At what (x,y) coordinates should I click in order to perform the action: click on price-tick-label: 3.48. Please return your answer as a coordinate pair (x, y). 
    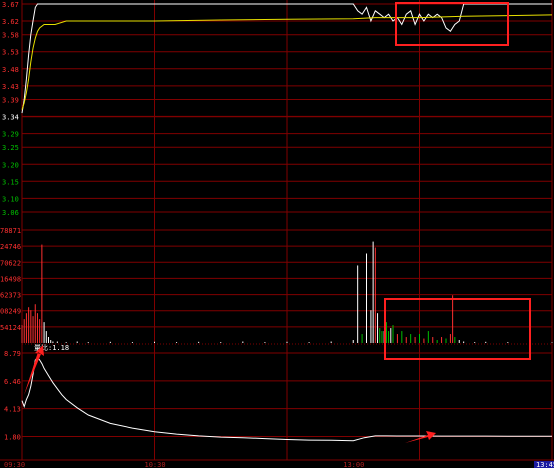
    Looking at the image, I should click on (10, 70).